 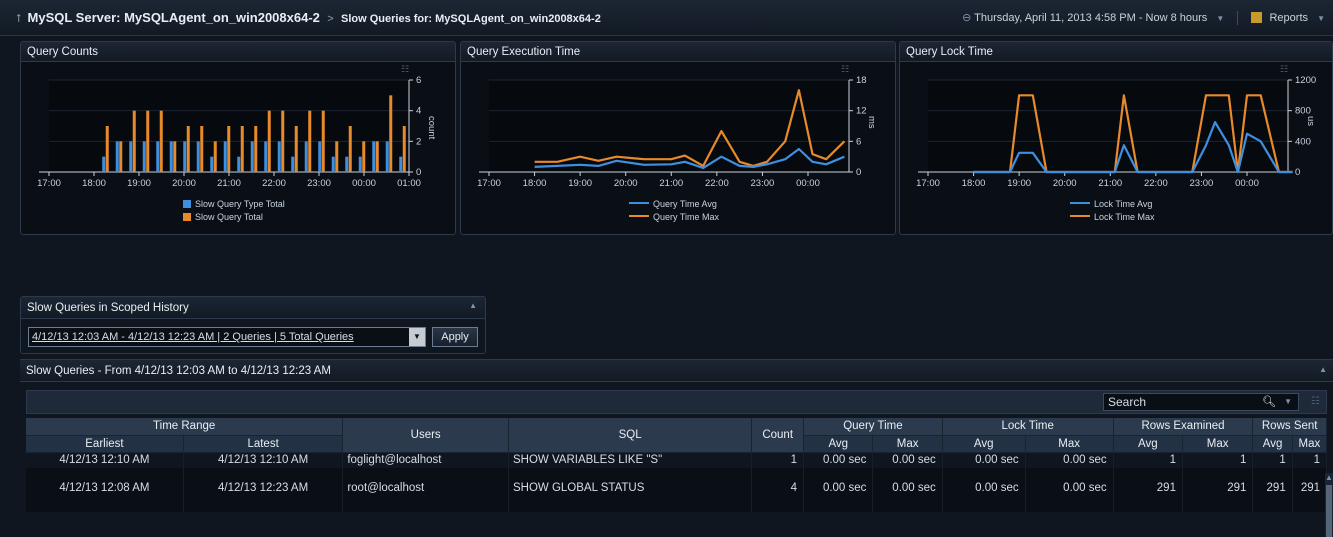 What do you see at coordinates (1183, 427) in the screenshot?
I see `header-rows-examined: Rows Examined` at bounding box center [1183, 427].